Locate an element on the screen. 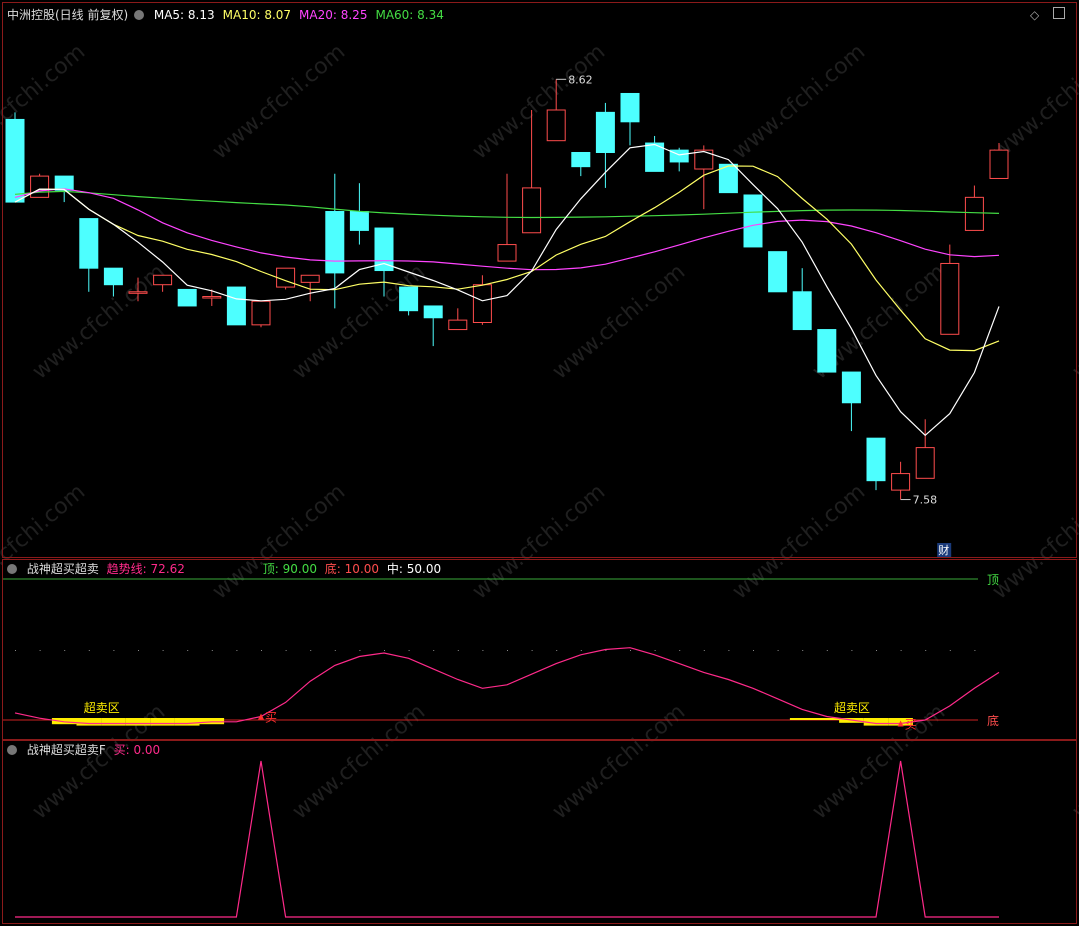 The image size is (1079, 926). oversold-zone-label: 超卖区 is located at coordinates (852, 707).